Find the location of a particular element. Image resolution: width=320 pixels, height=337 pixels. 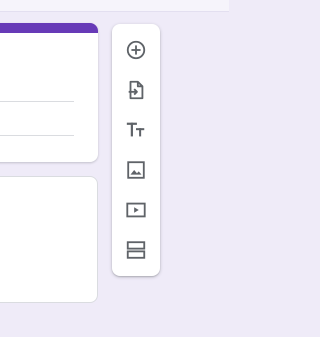

title-text-icon is located at coordinates (136, 130).